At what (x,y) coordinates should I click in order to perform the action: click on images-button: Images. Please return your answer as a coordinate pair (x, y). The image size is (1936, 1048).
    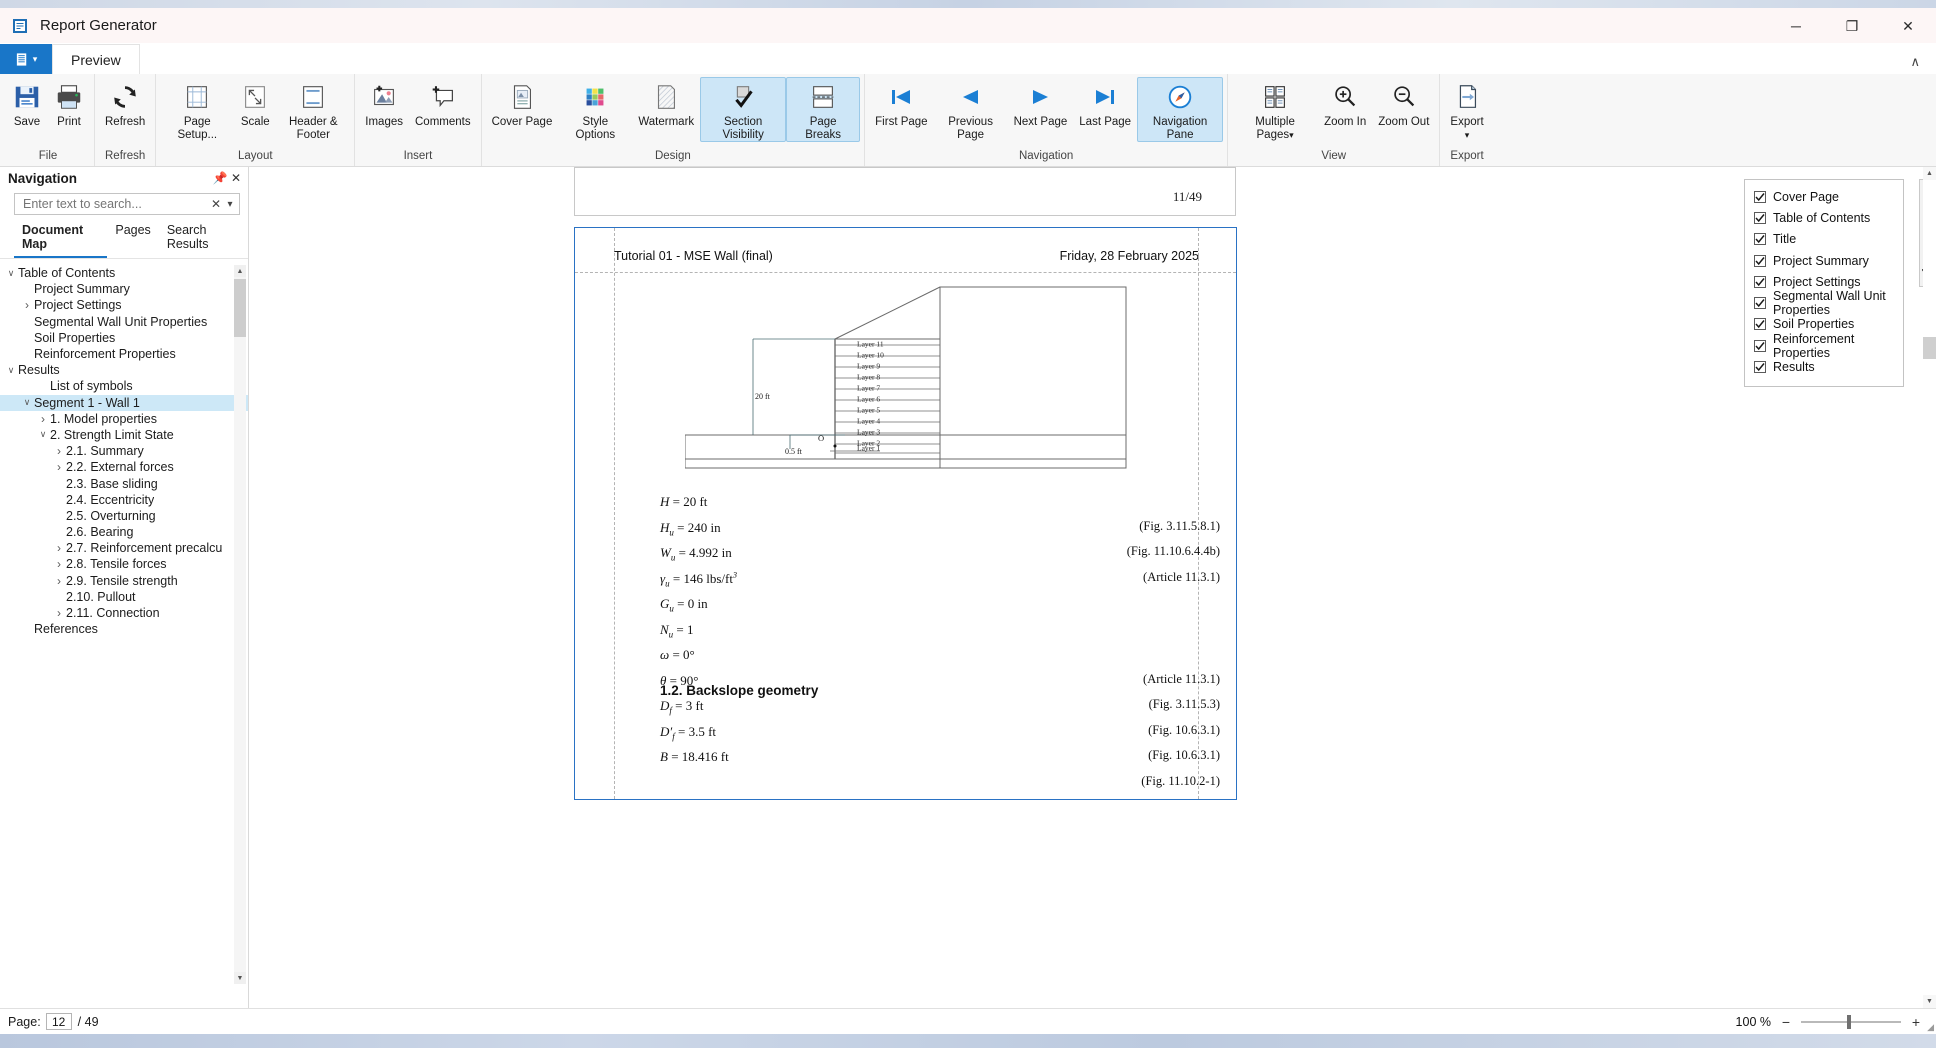
    Looking at the image, I should click on (384, 103).